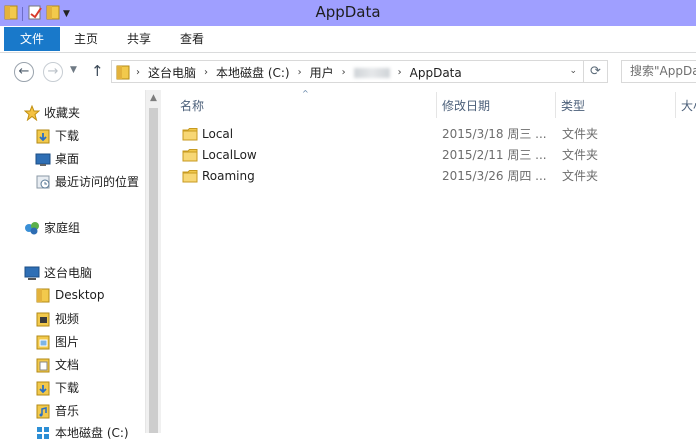  What do you see at coordinates (43, 319) in the screenshot?
I see `videos-folder-icon` at bounding box center [43, 319].